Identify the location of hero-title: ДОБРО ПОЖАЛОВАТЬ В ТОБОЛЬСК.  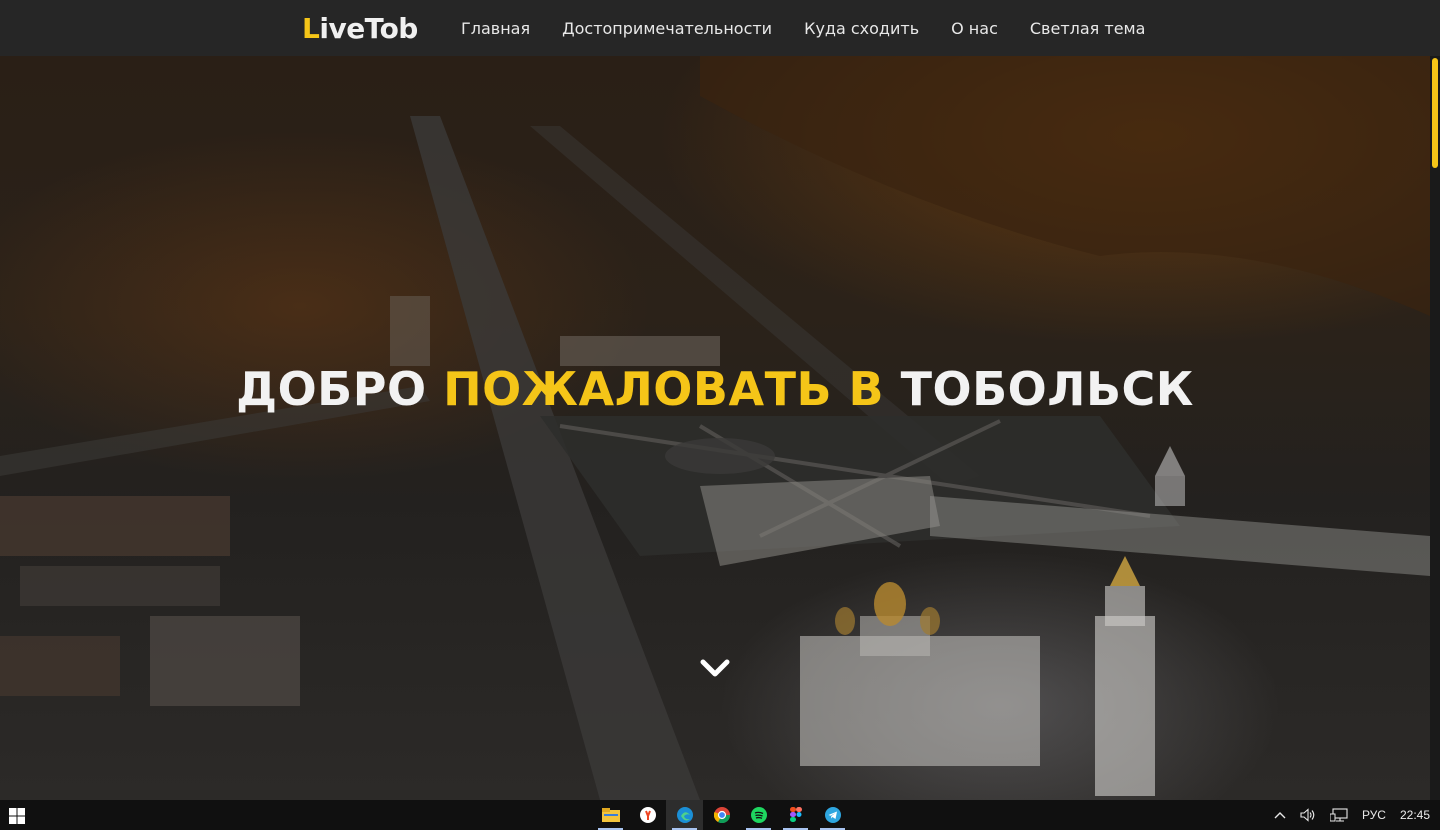
(715, 389).